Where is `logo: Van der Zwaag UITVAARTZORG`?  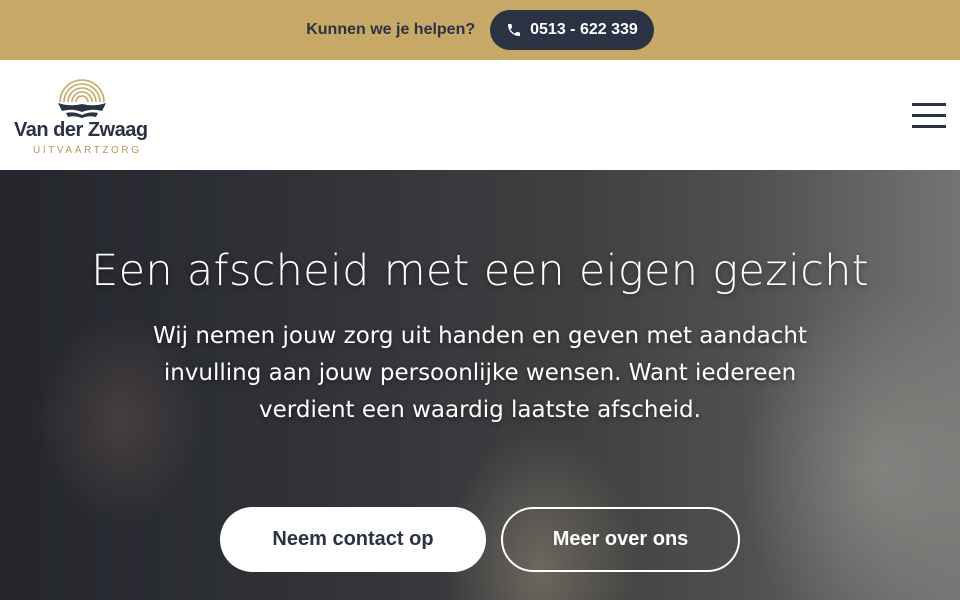
logo: Van der Zwaag UITVAARTZORG is located at coordinates (84, 116).